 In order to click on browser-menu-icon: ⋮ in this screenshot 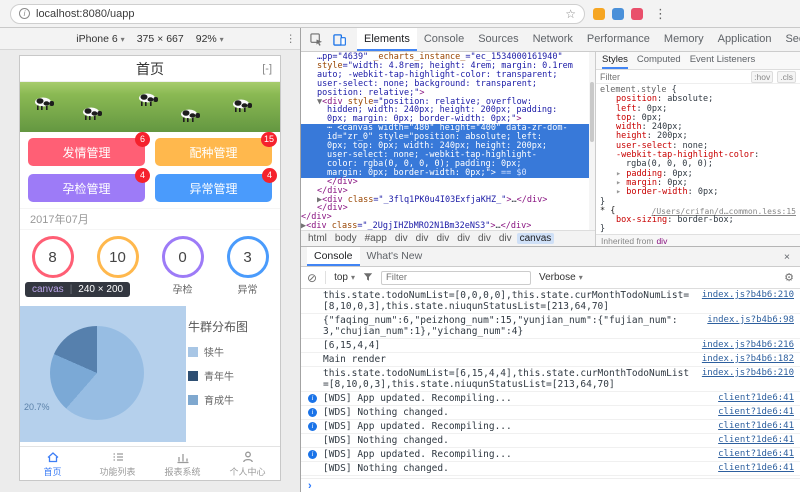, I will do `click(660, 14)`.